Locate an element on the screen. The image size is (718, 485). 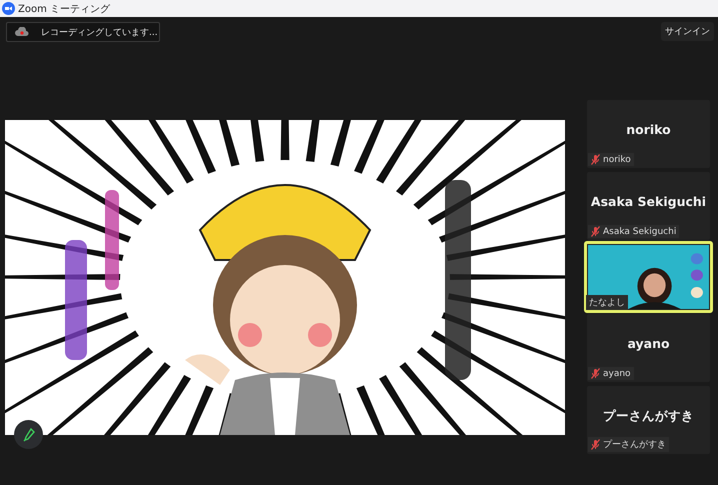
participant-label: たなよし is located at coordinates (607, 303).